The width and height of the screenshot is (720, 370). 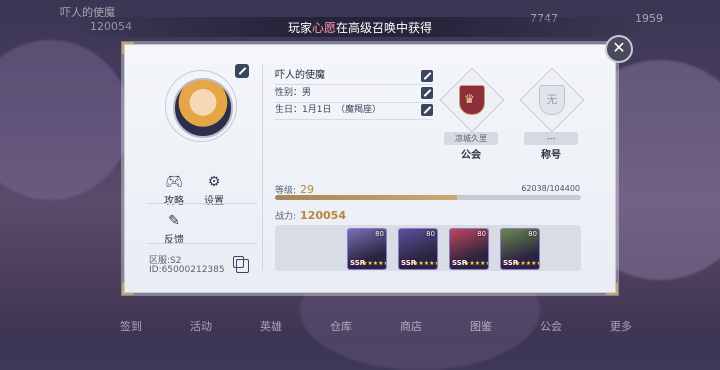 What do you see at coordinates (293, 93) in the screenshot?
I see `player-gender: 性别：男` at bounding box center [293, 93].